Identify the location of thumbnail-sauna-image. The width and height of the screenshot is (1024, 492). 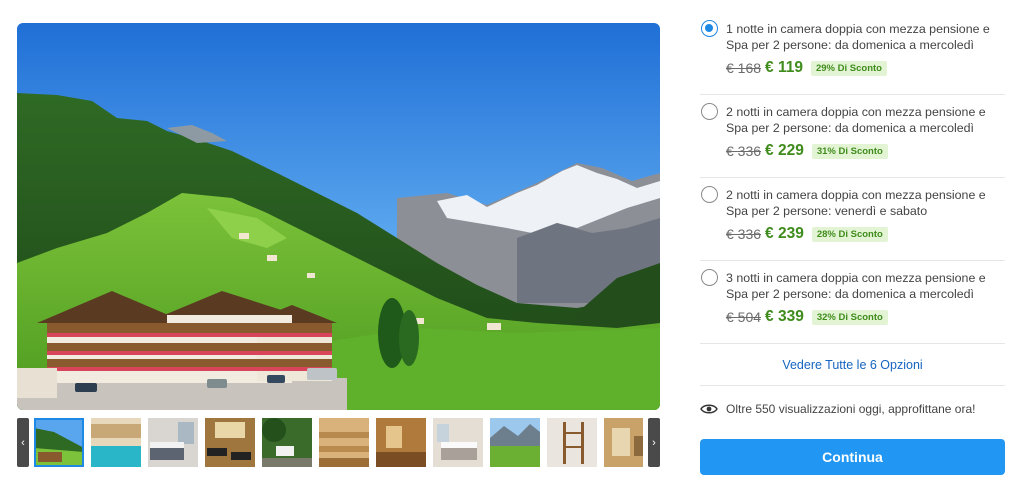
(344, 442).